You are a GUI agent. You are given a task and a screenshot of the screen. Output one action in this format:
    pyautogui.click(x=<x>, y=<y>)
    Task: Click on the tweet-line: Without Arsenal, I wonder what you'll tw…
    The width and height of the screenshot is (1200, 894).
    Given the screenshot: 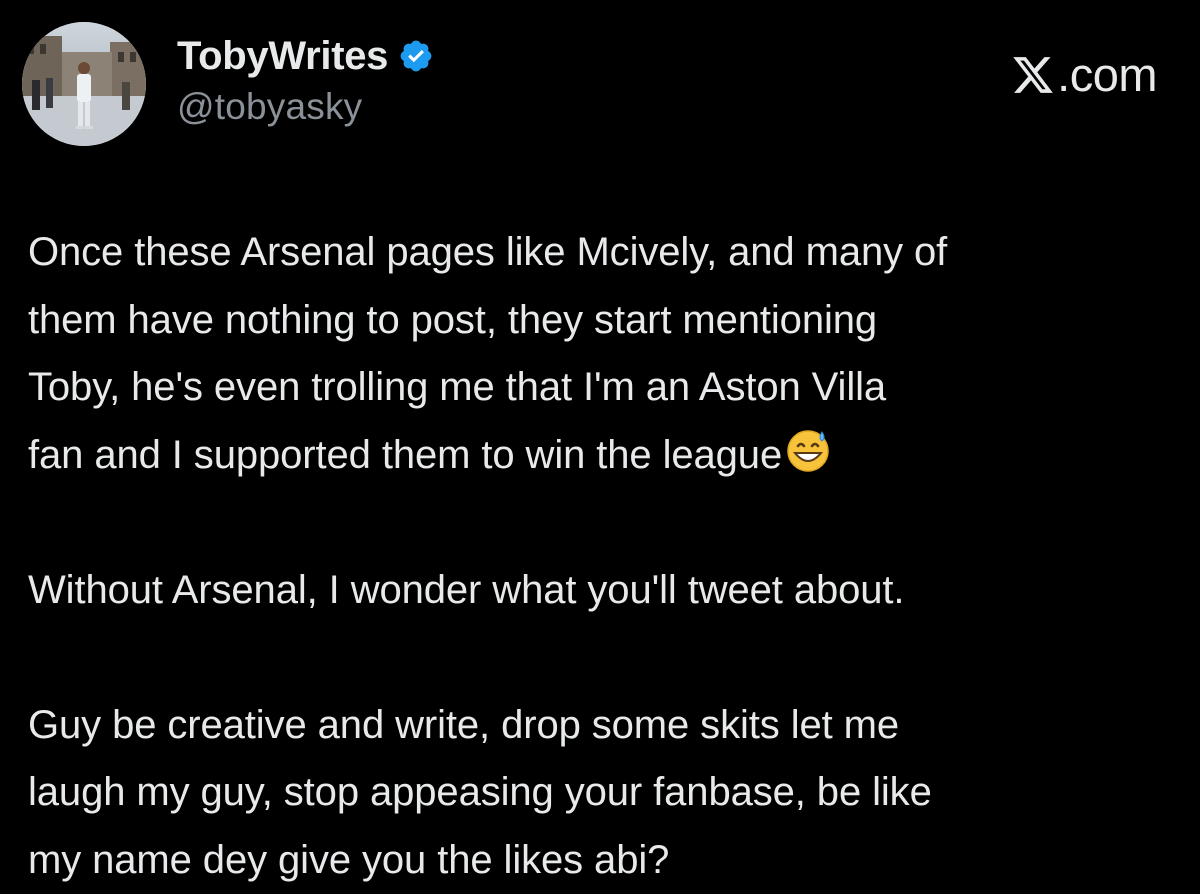 What is the action you would take?
    pyautogui.click(x=603, y=591)
    